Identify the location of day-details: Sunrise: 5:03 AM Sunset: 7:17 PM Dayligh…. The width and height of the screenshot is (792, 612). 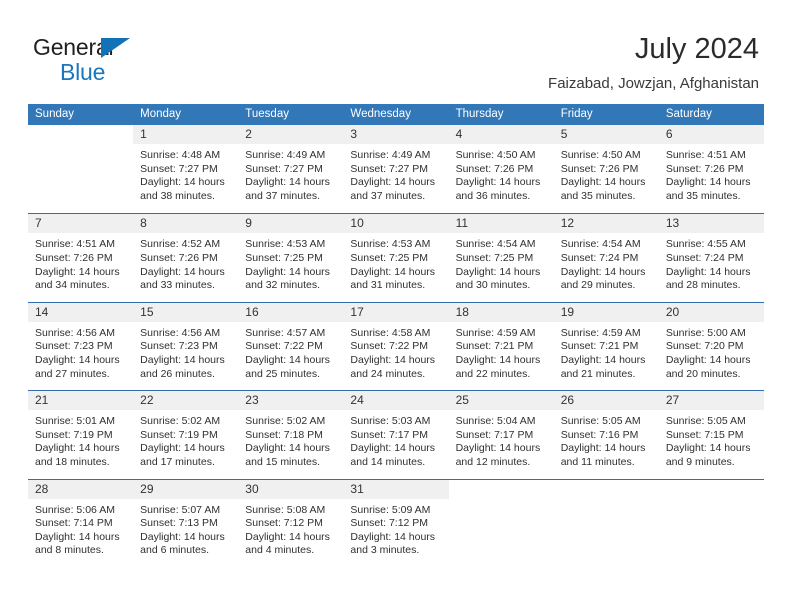
(395, 439).